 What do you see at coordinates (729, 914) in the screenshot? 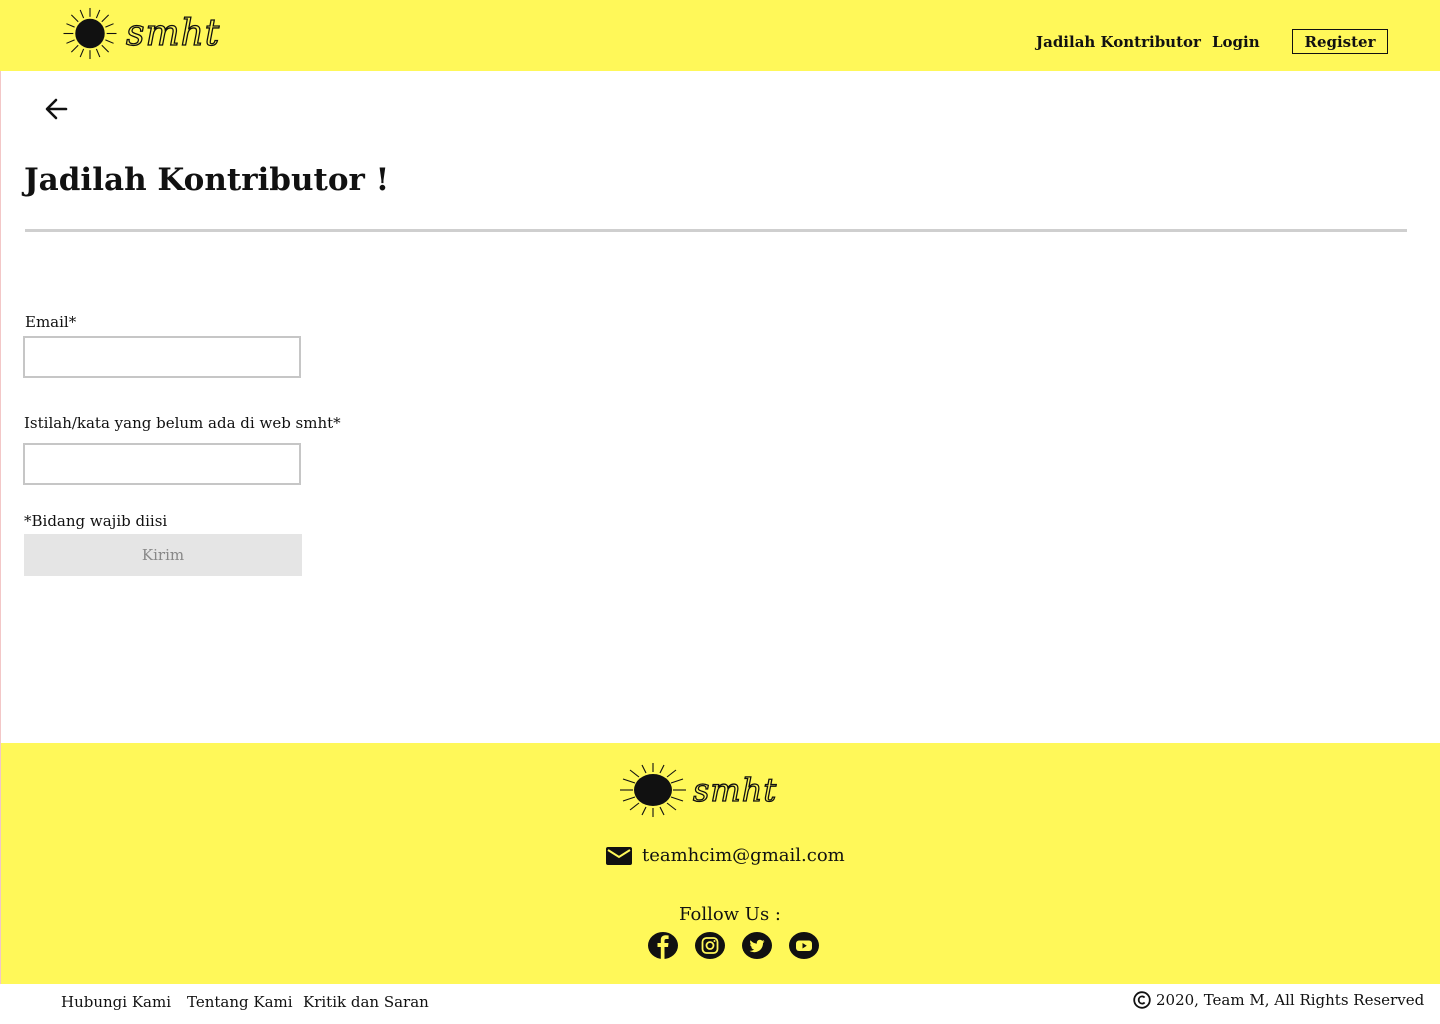
I see `follow-us-label: Follow Us :` at bounding box center [729, 914].